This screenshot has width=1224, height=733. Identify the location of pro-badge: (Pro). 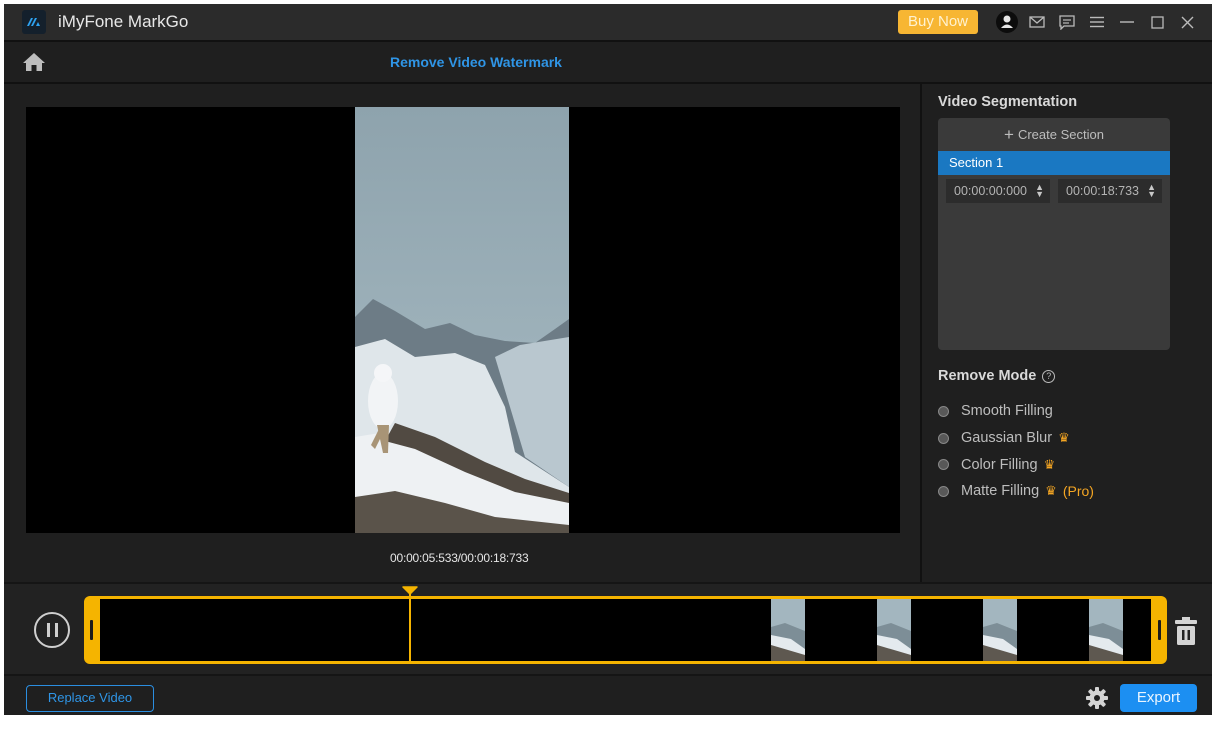
(1078, 491).